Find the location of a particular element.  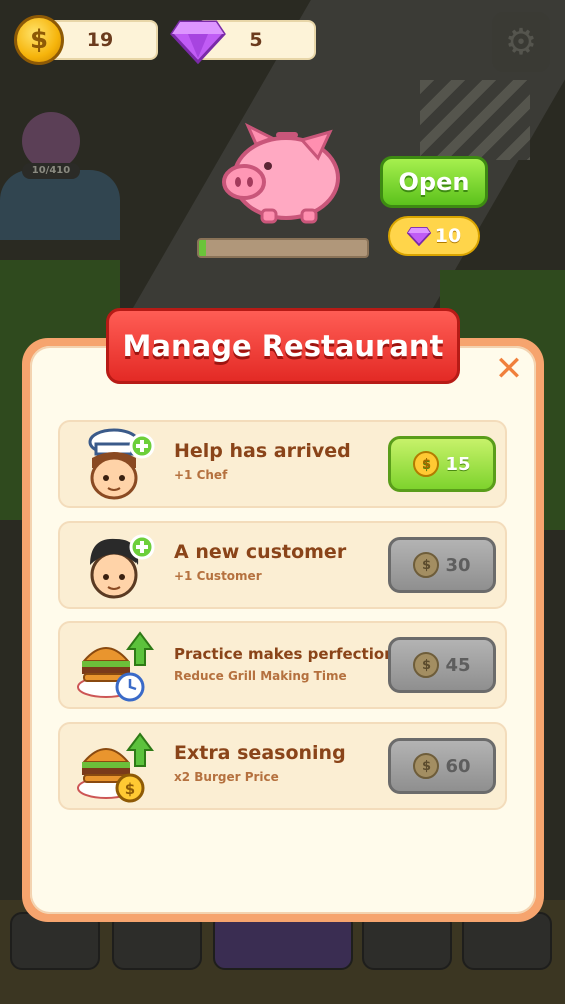

gem-count: 5 is located at coordinates (256, 40).